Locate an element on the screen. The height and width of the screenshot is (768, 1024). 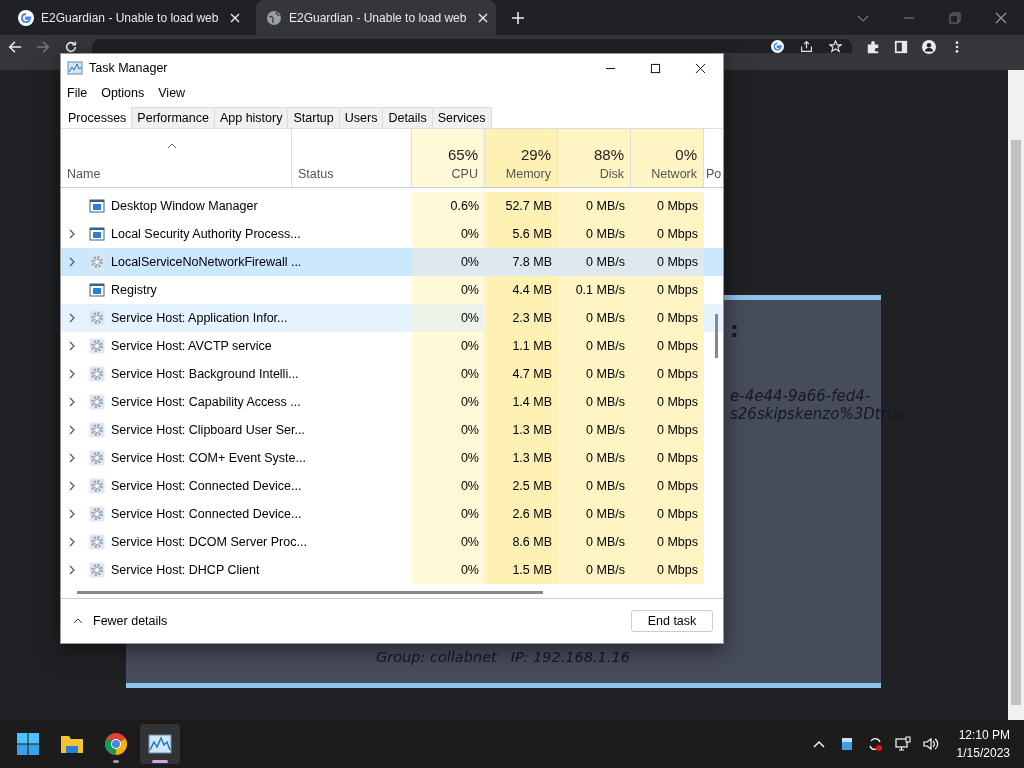
process-row: Service Host: Capability Access ... 0% 1.4 MB 0 MB/s 0 Mbps is located at coordinates (392, 402).